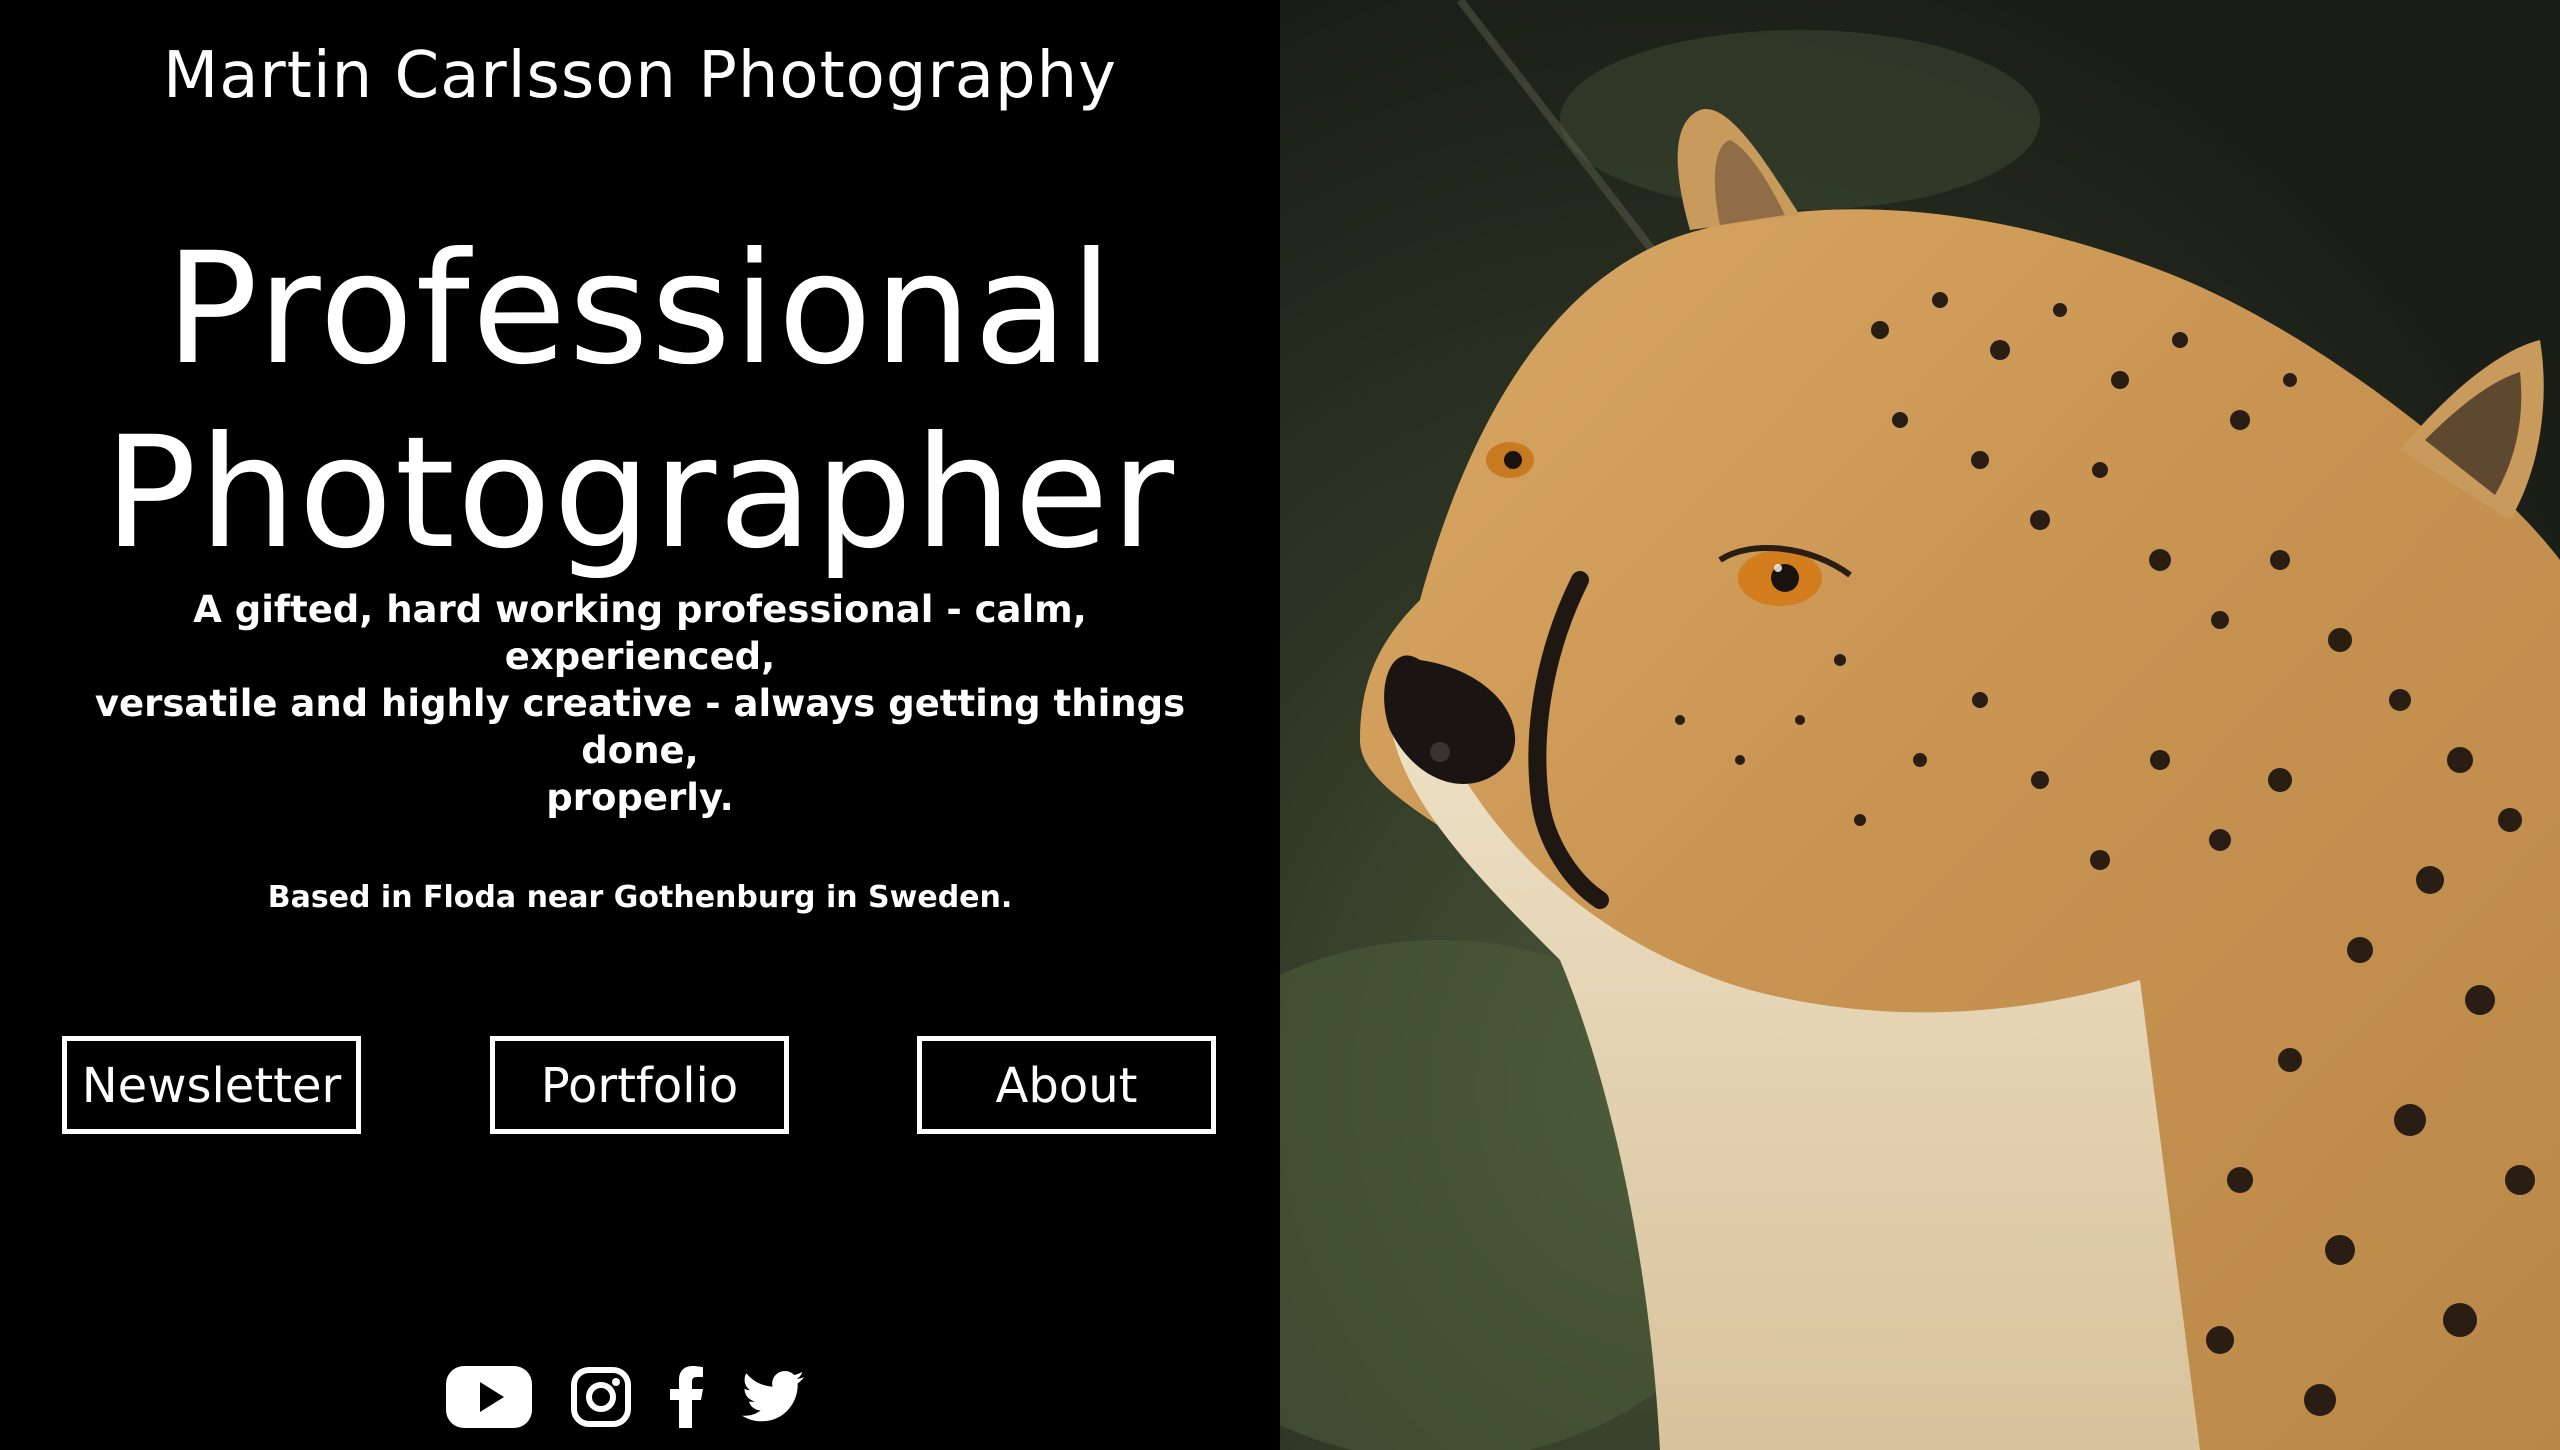  What do you see at coordinates (640, 76) in the screenshot?
I see `site-name: Martin Carlsson Photography` at bounding box center [640, 76].